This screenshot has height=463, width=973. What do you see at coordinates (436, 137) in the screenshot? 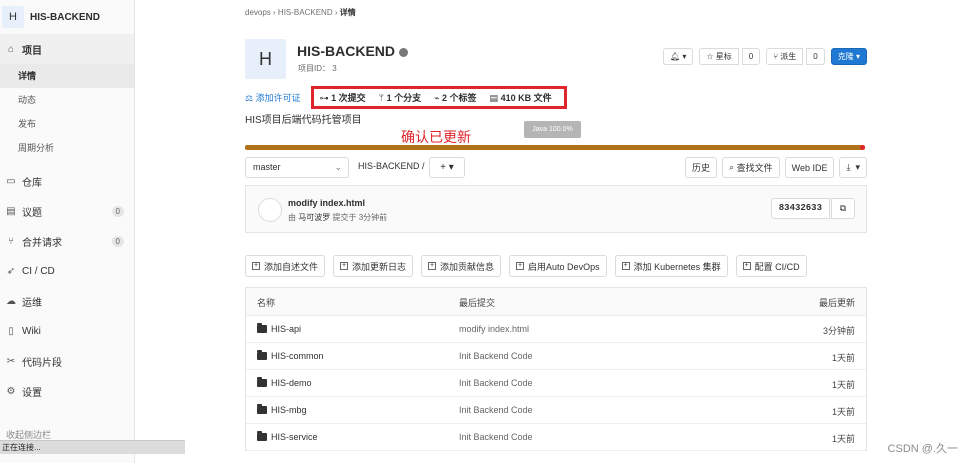
I see `annotation-text: 确认已更新` at bounding box center [436, 137].